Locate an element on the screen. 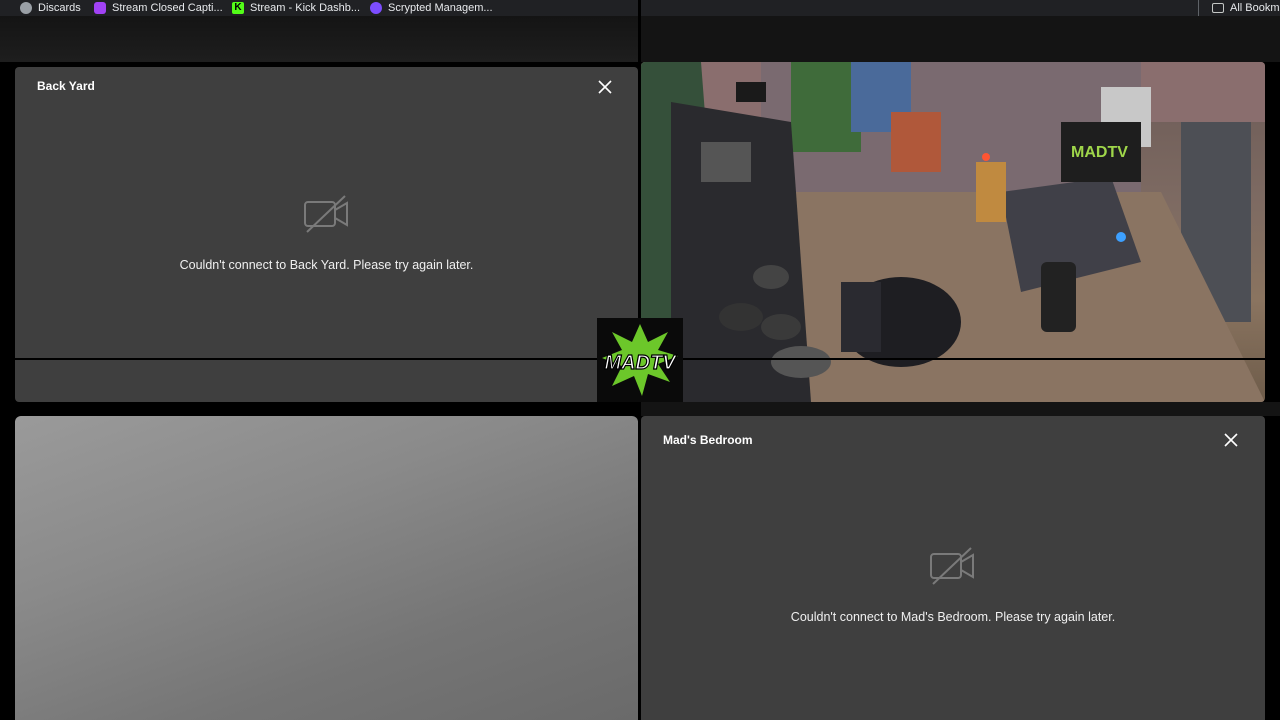  scrypted-icon is located at coordinates (376, 8).